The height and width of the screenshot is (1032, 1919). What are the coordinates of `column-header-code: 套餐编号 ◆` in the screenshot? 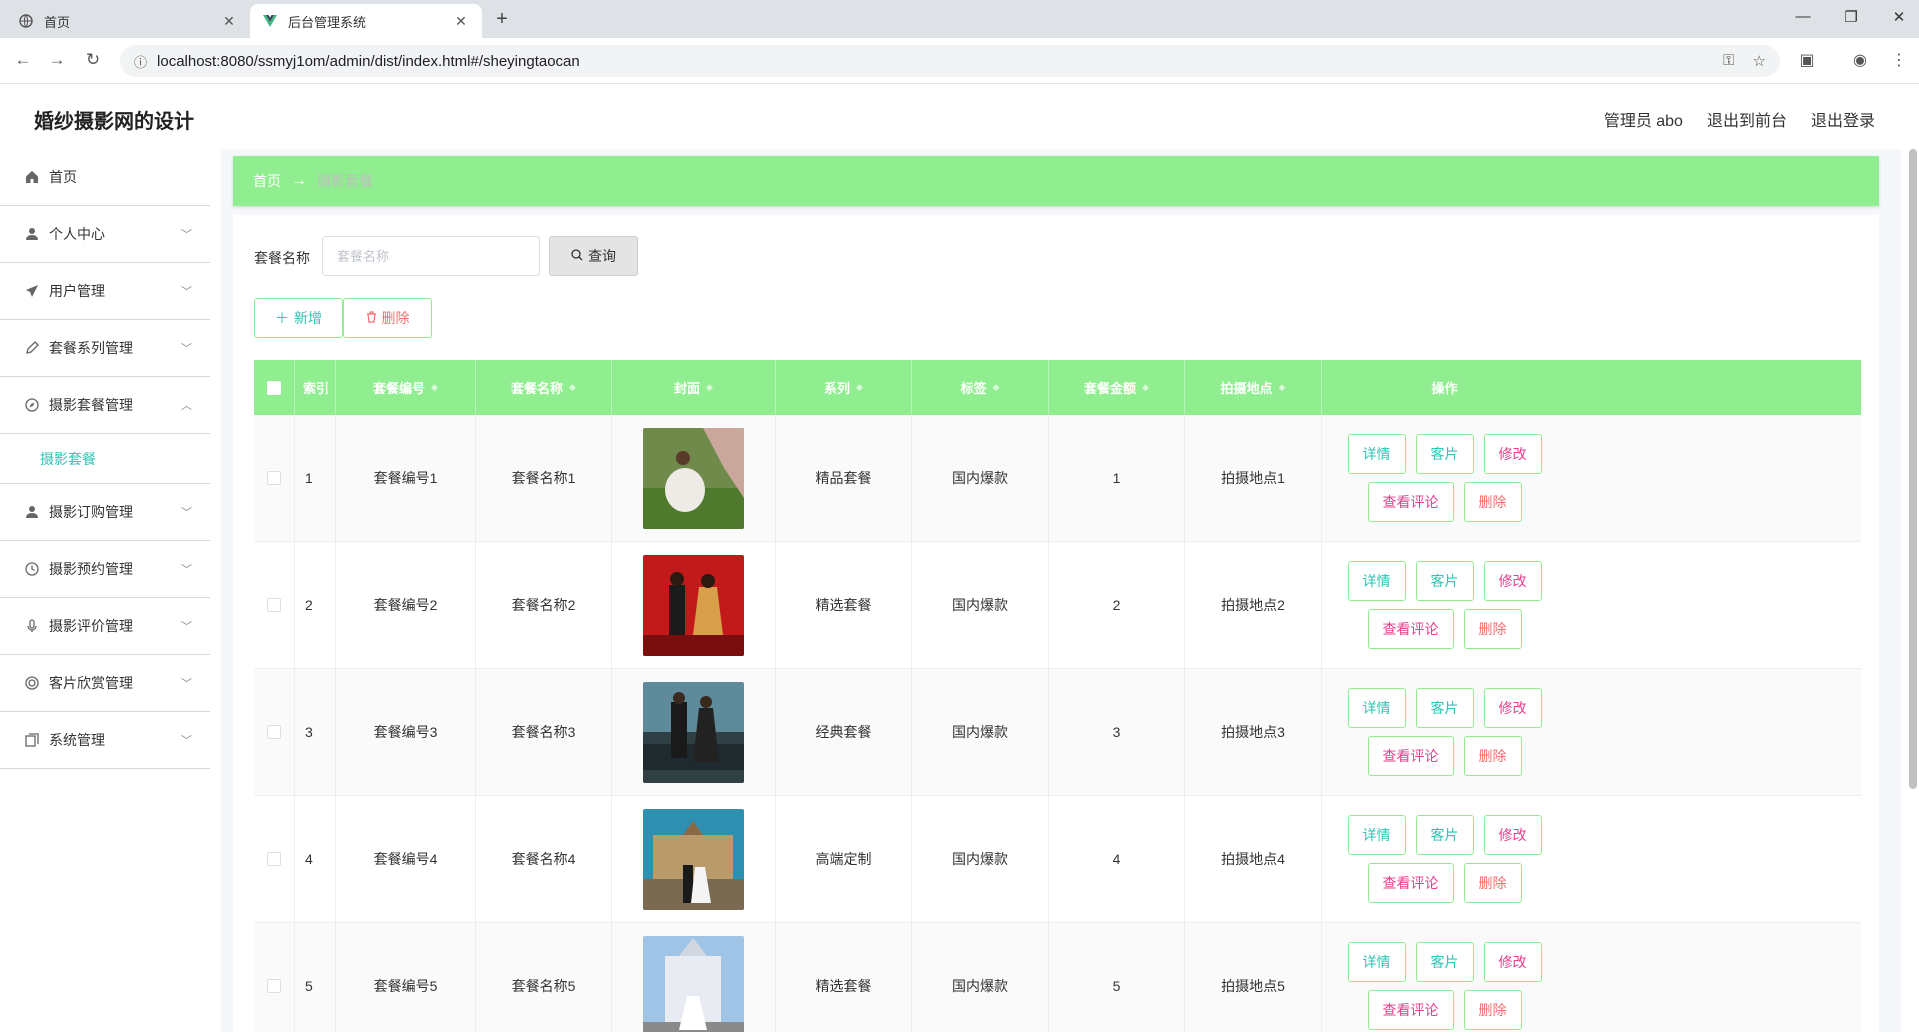 It's located at (406, 387).